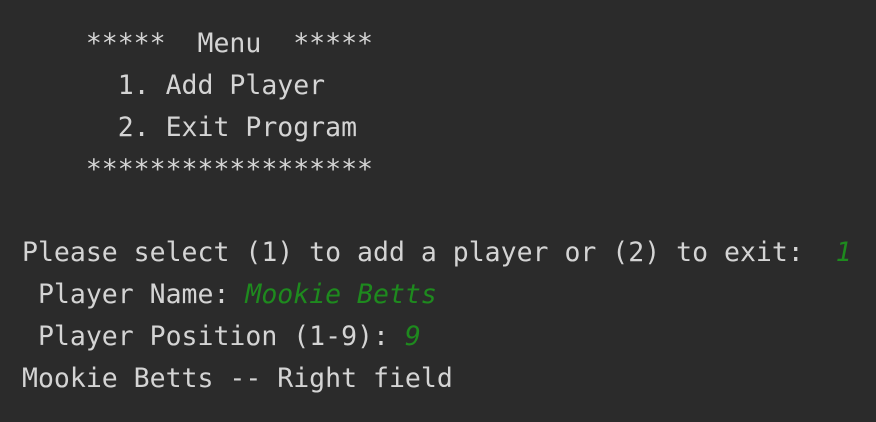 The height and width of the screenshot is (422, 876). I want to click on menu-item-exit-program: 2. Exit Program, so click(190, 127).